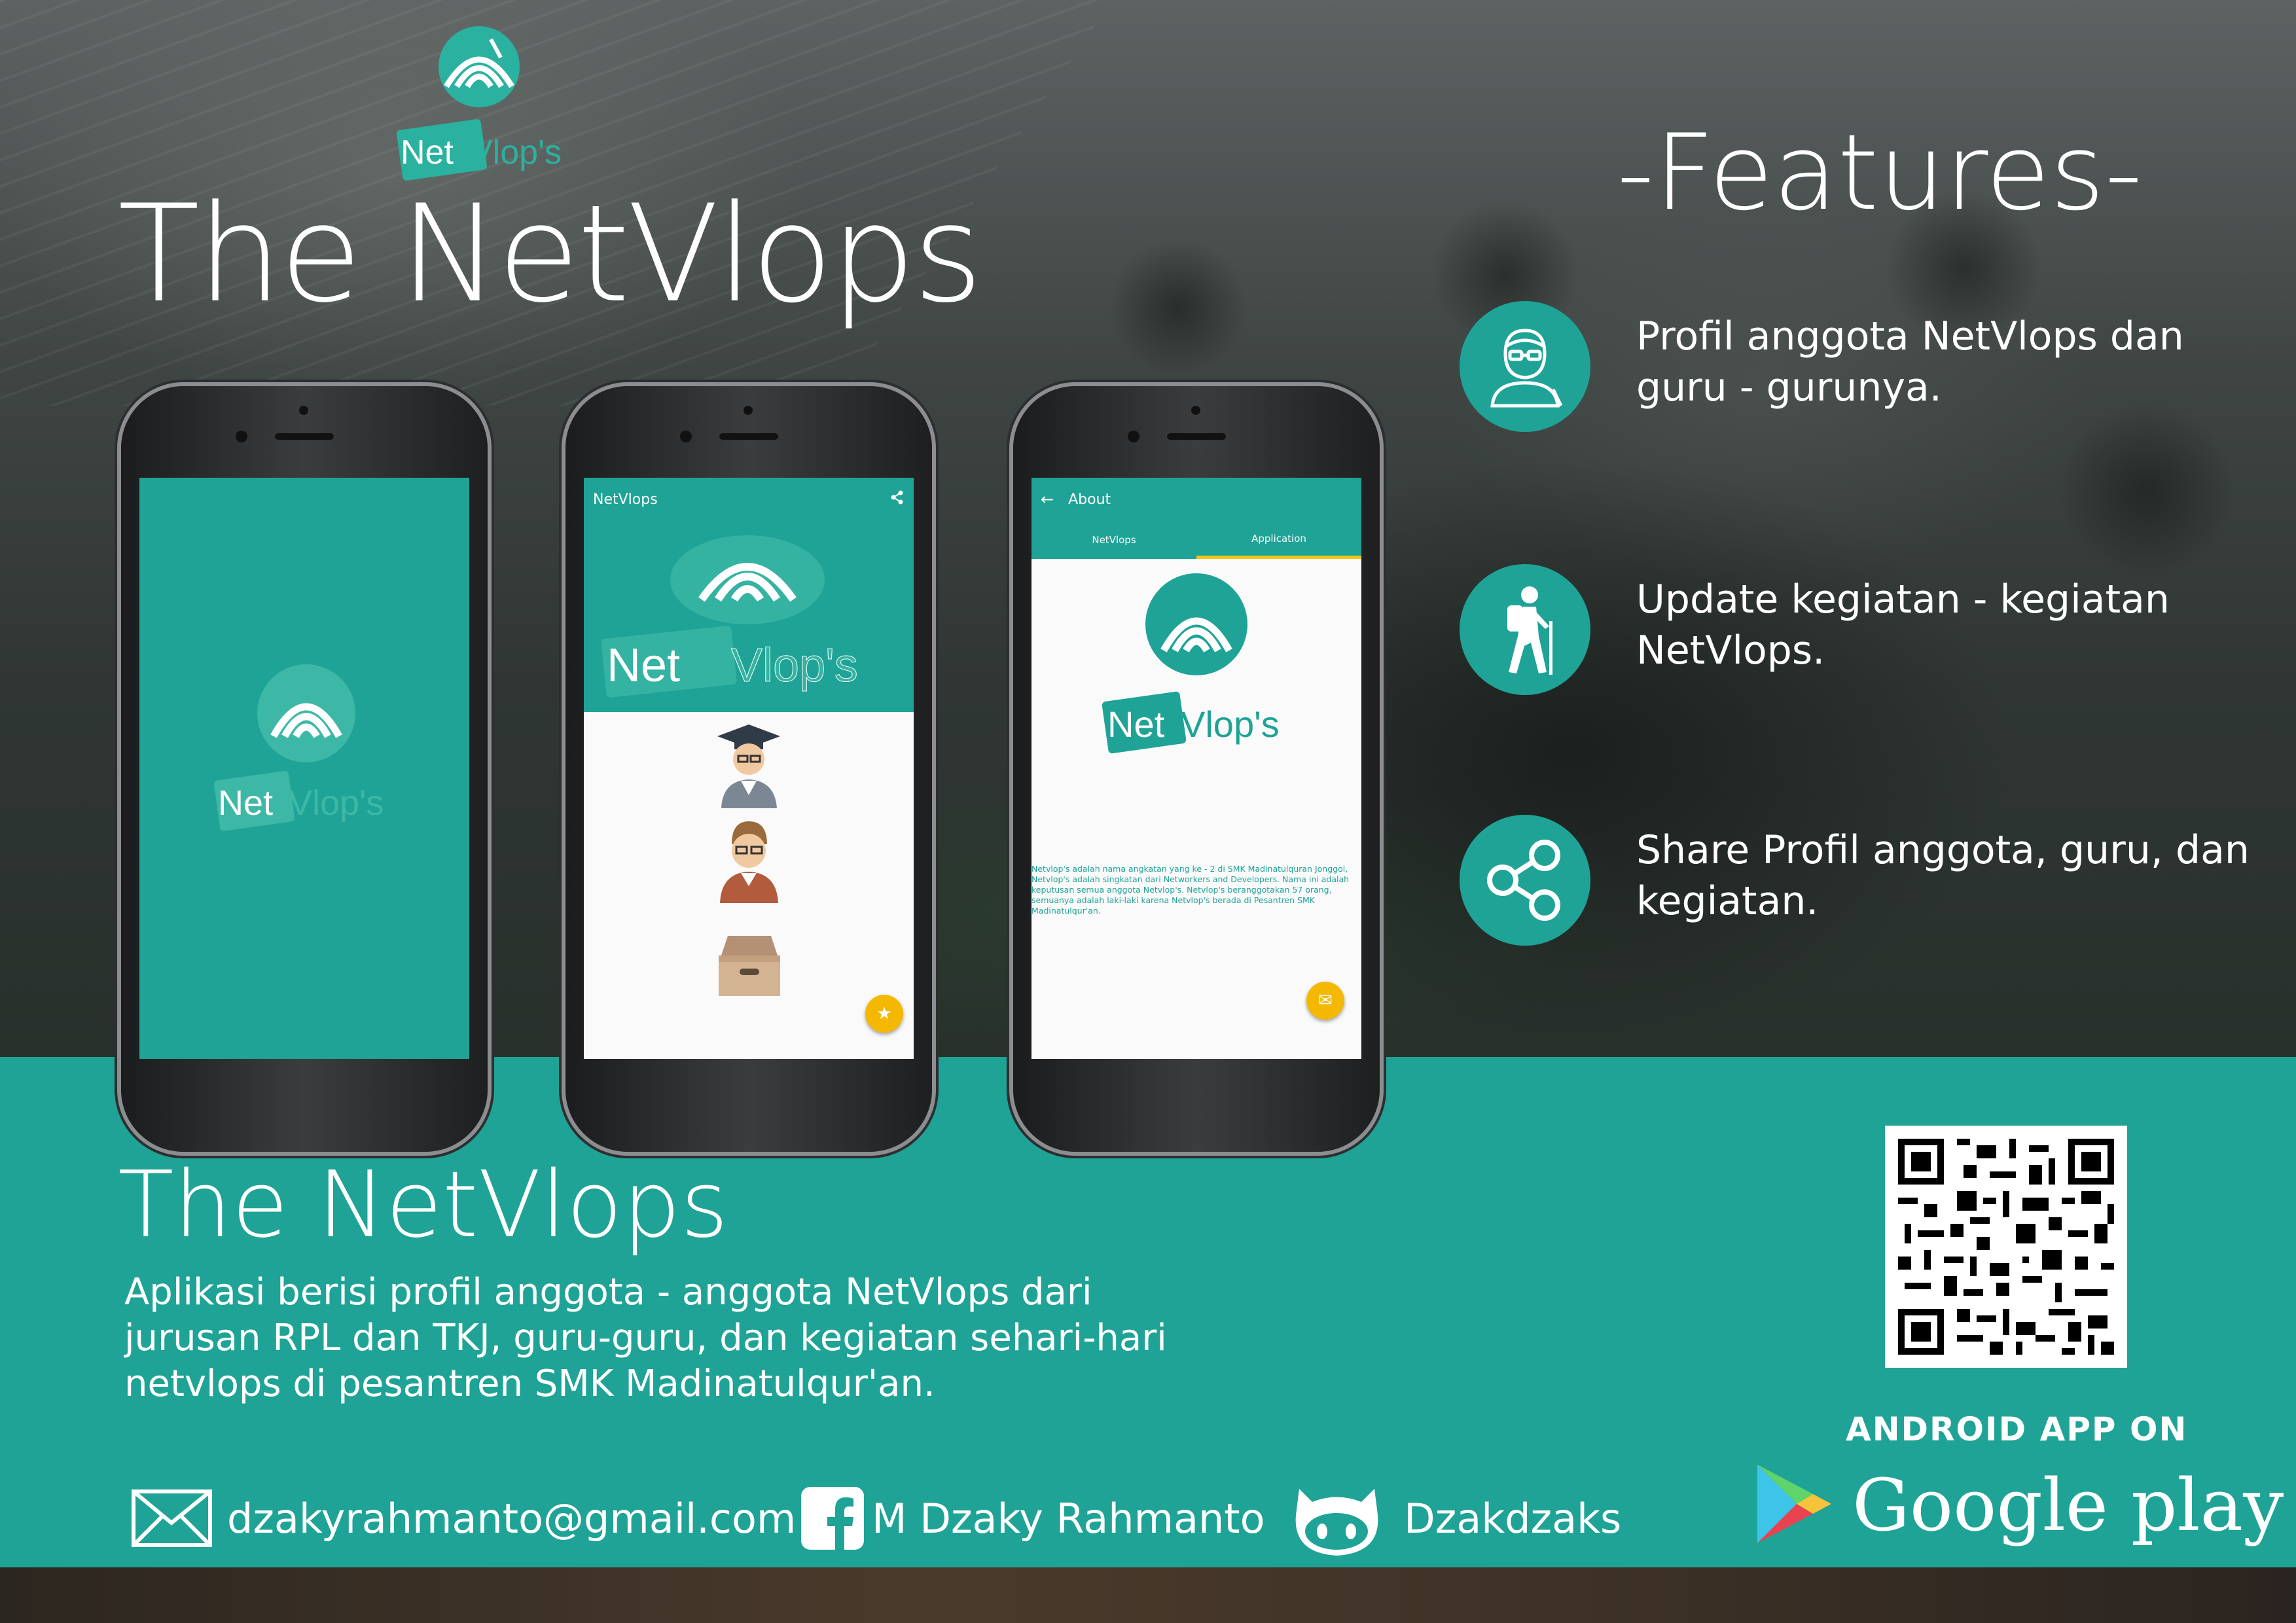  I want to click on favorite-fab: ★, so click(884, 1014).